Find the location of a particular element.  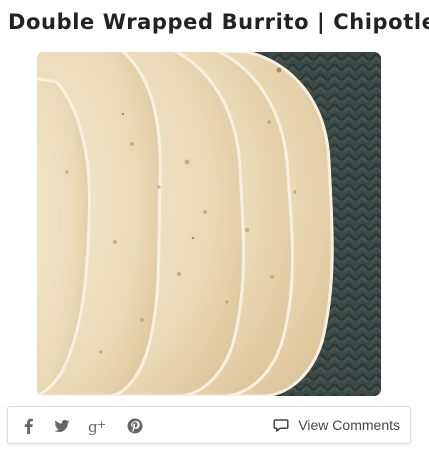

article-title: Double Wrapped Burrito | Chipotle is located at coordinates (218, 22).